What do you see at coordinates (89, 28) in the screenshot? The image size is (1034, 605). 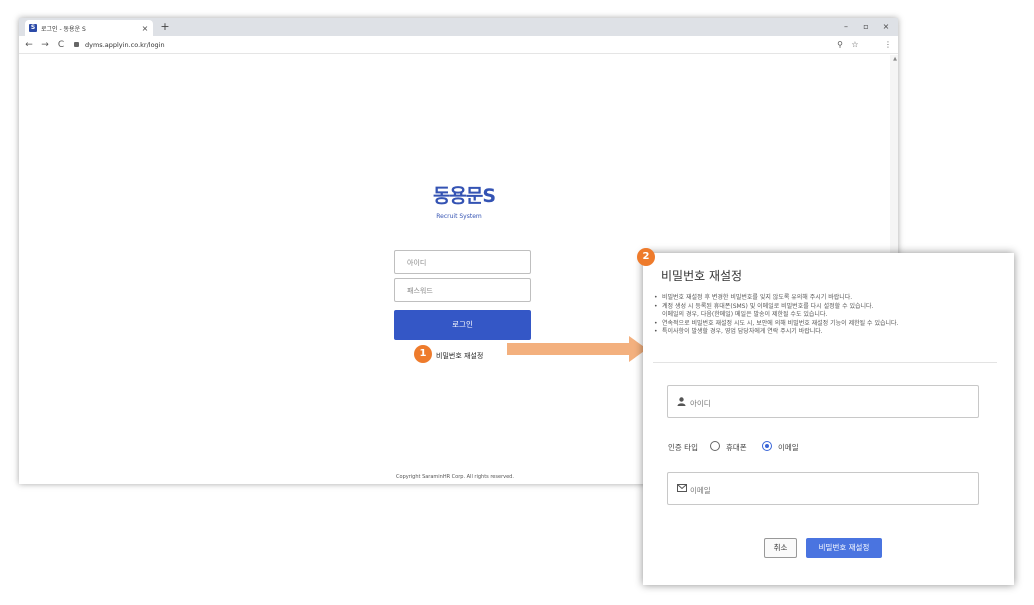 I see `browser-tab: S 로그인 - 동용운 S ×` at bounding box center [89, 28].